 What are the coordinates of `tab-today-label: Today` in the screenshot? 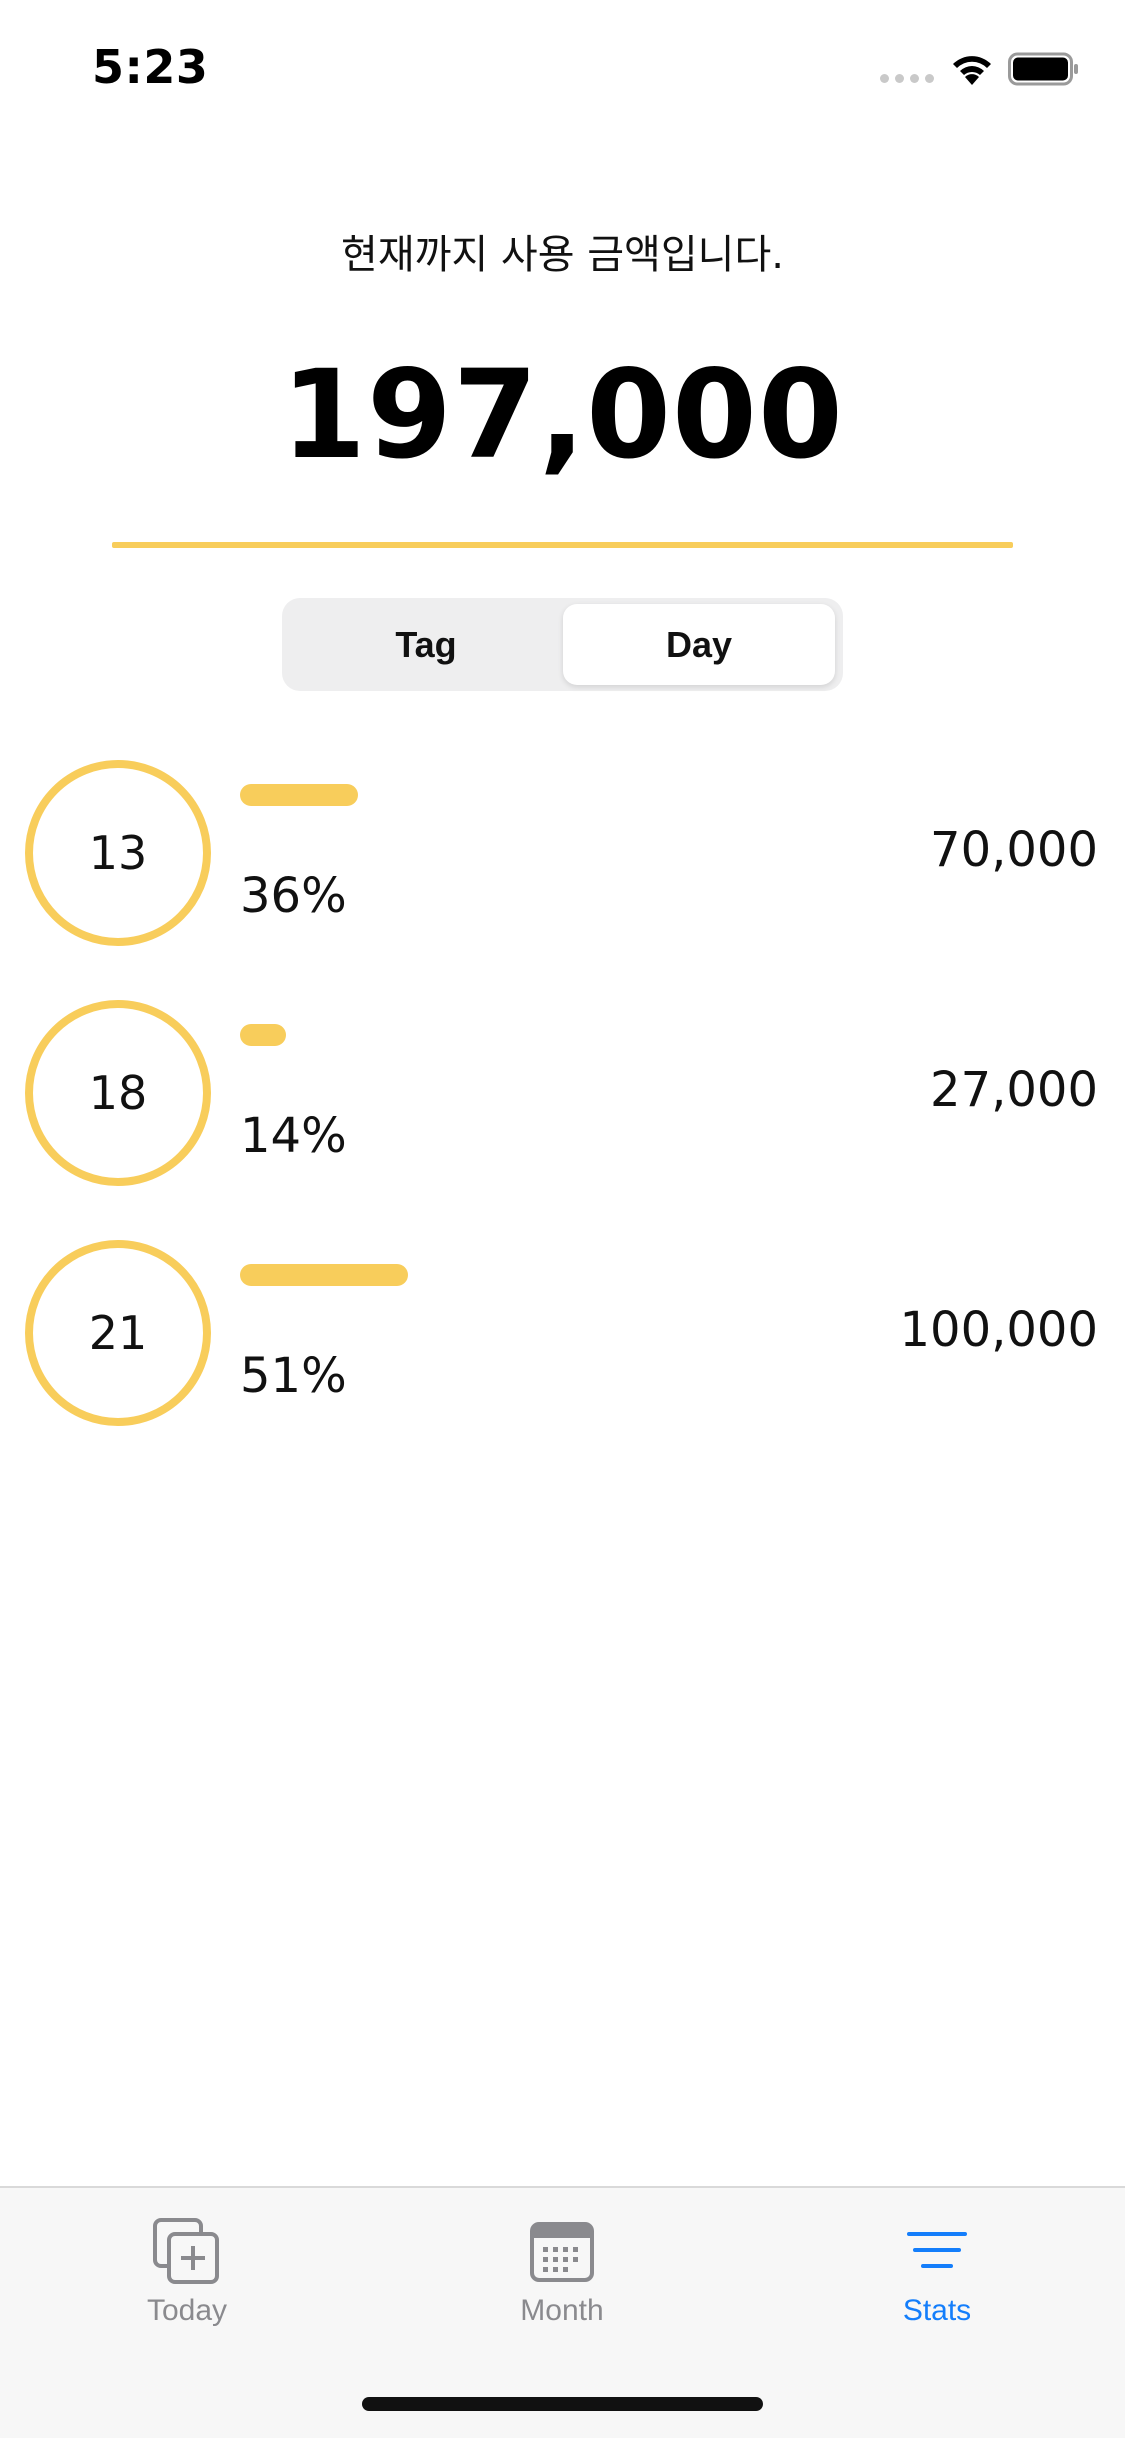 It's located at (187, 2310).